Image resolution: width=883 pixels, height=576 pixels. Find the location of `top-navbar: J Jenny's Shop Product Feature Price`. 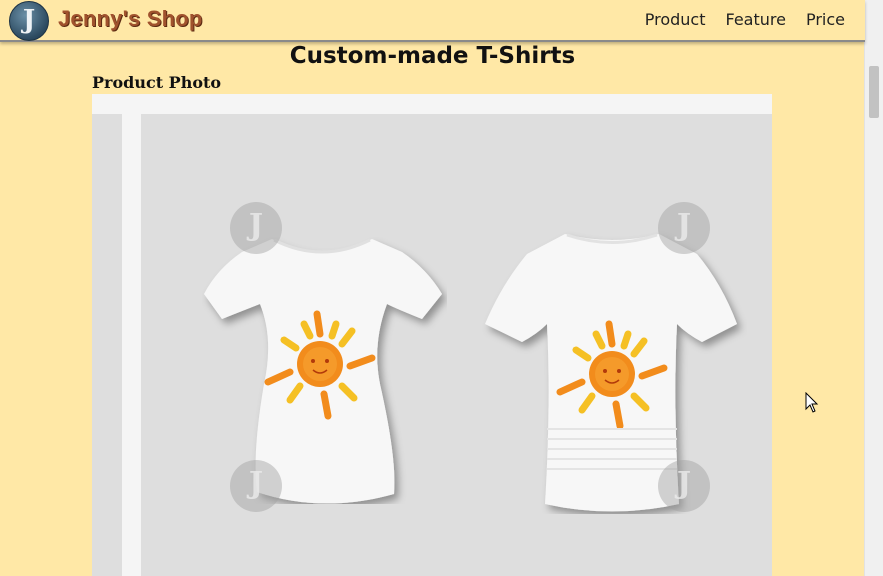

top-navbar: J Jenny's Shop Product Feature Price is located at coordinates (432, 21).